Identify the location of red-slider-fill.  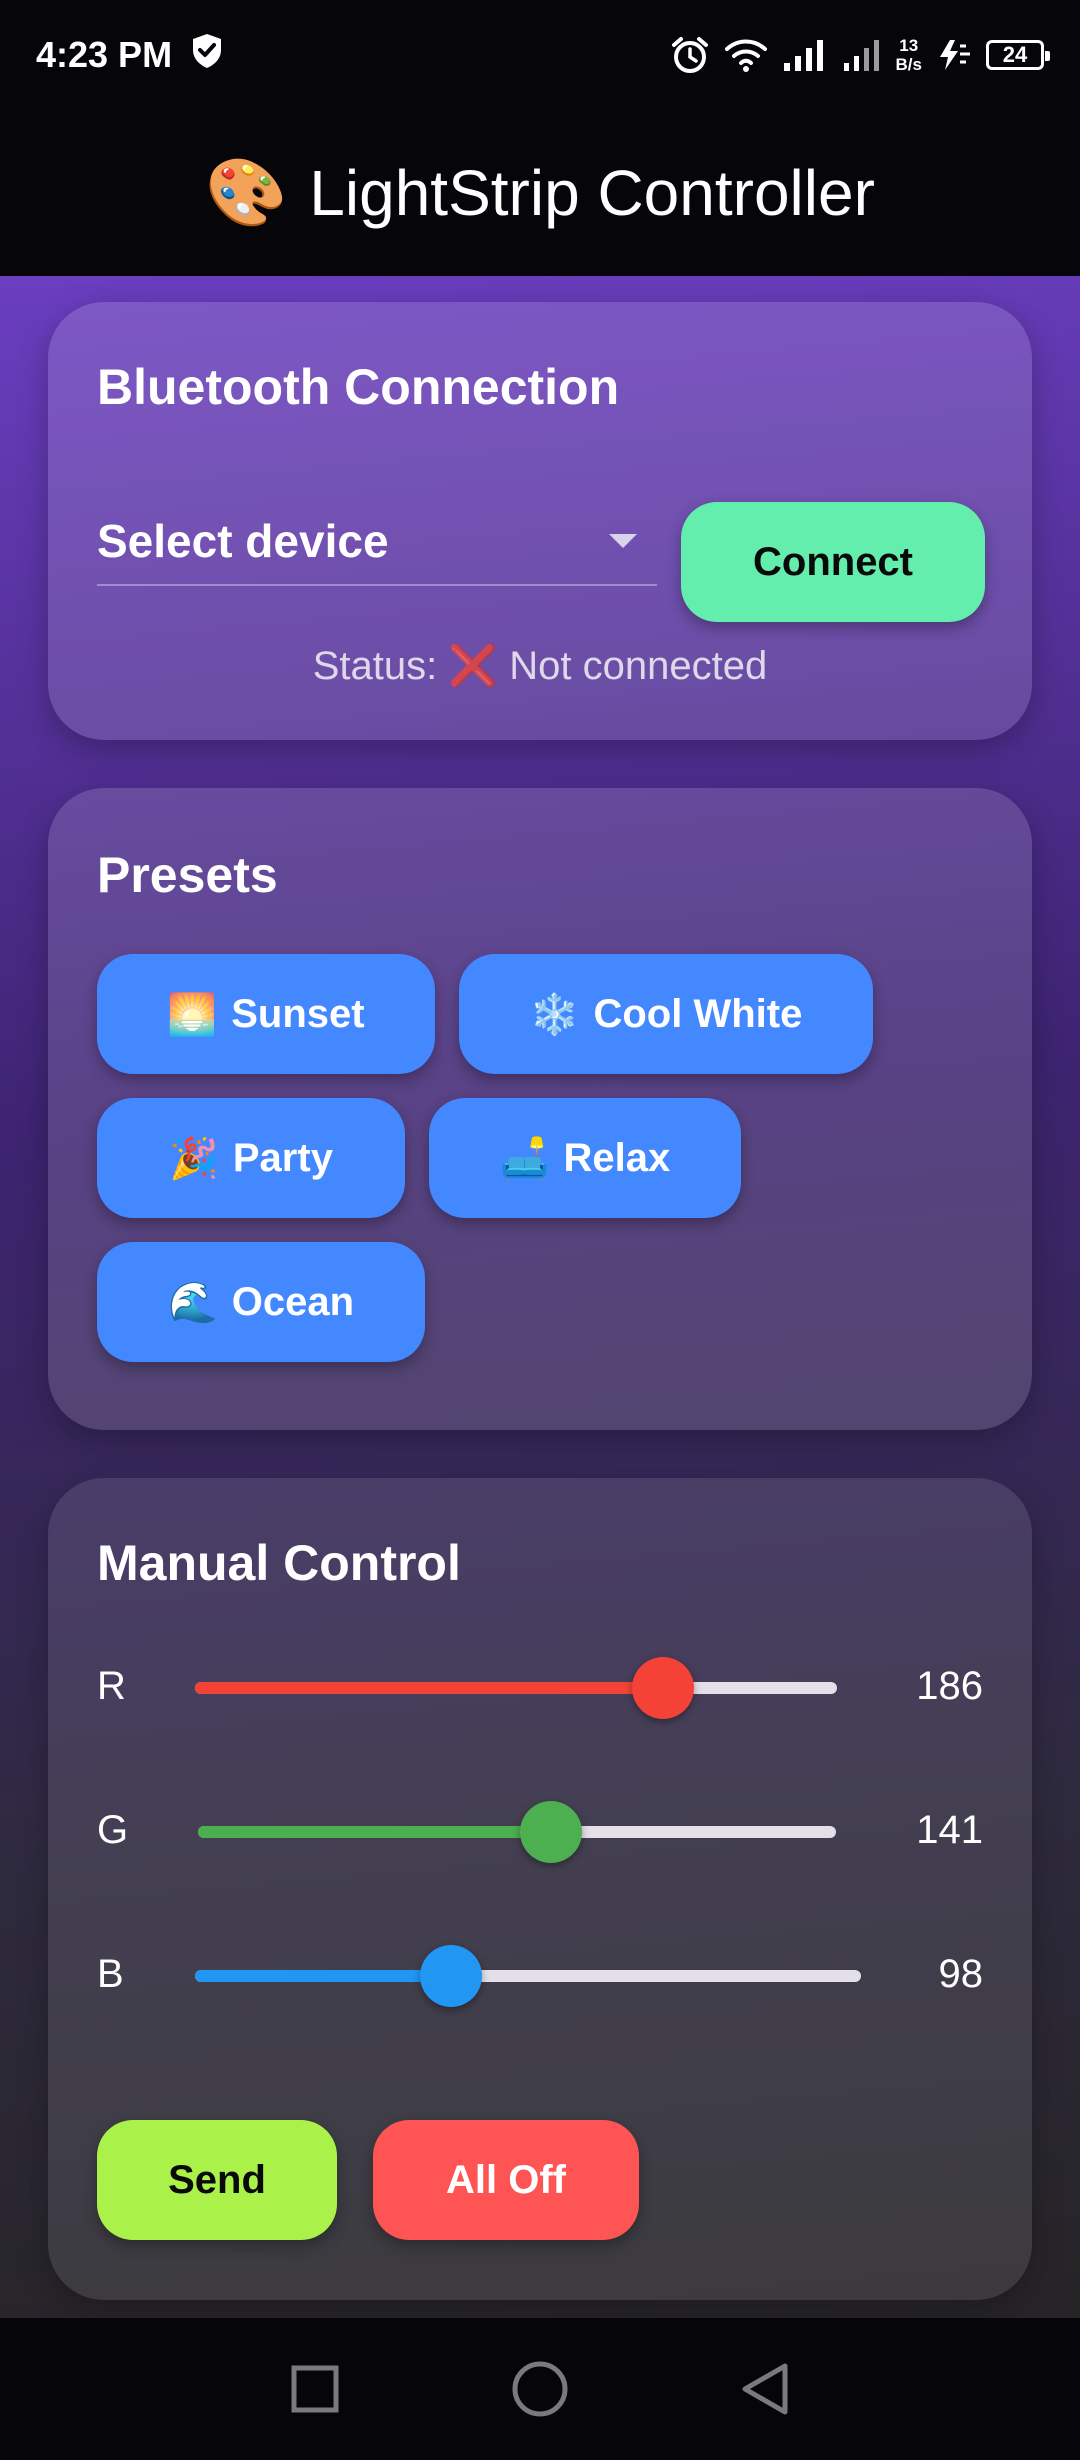
(429, 1688).